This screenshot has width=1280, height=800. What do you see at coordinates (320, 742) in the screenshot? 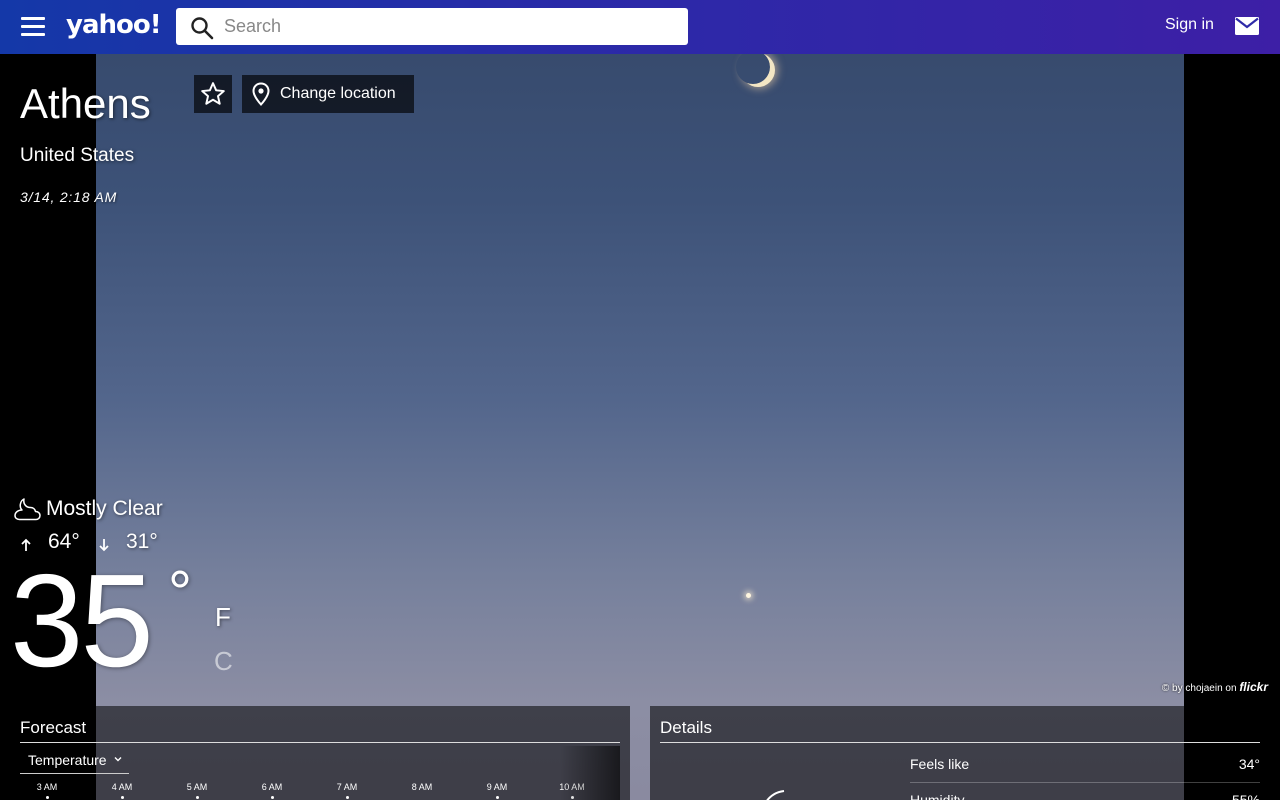
I see `forecast-divider` at bounding box center [320, 742].